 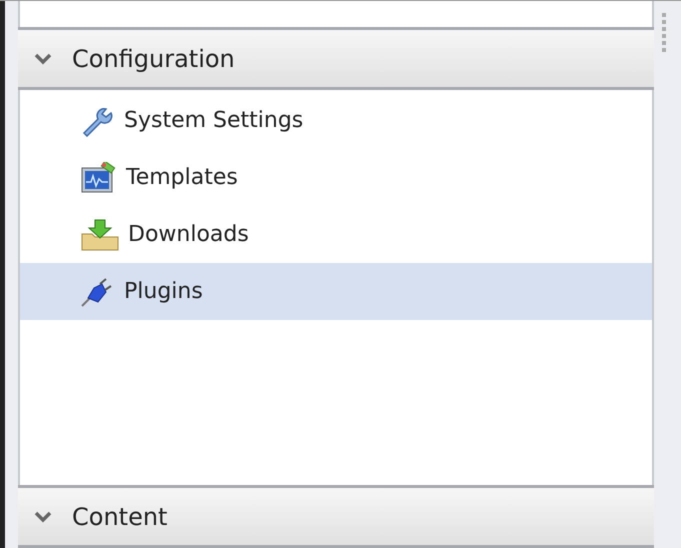 What do you see at coordinates (188, 235) in the screenshot?
I see `item-label: Downloads` at bounding box center [188, 235].